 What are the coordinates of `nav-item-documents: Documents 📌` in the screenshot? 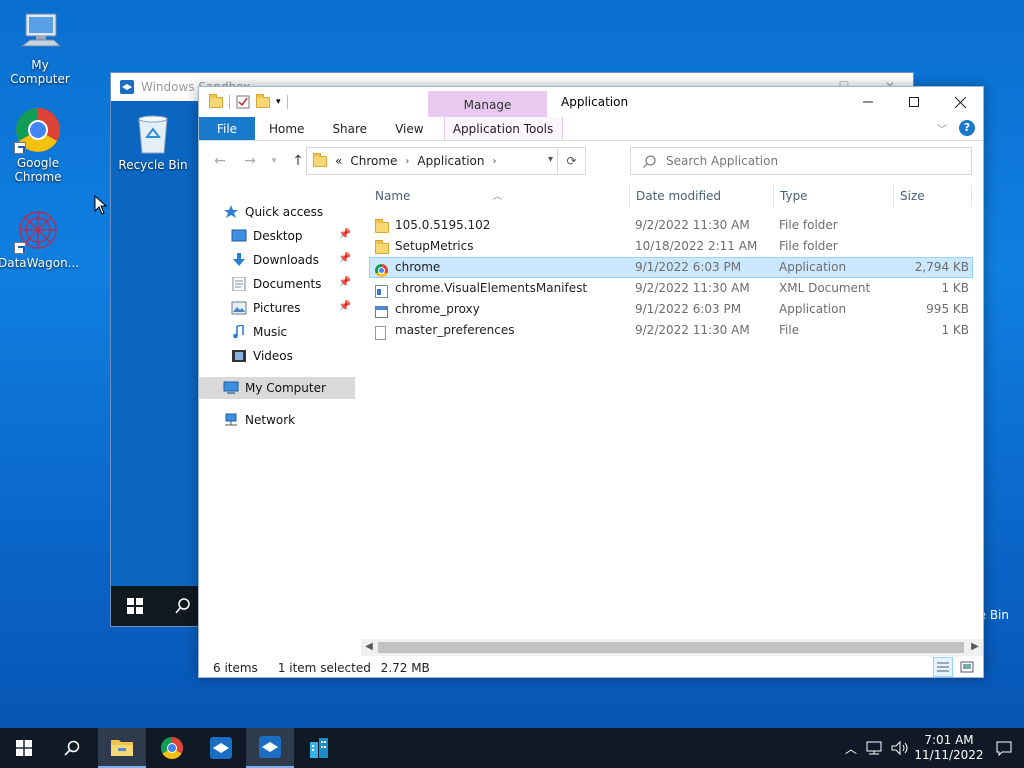 It's located at (277, 284).